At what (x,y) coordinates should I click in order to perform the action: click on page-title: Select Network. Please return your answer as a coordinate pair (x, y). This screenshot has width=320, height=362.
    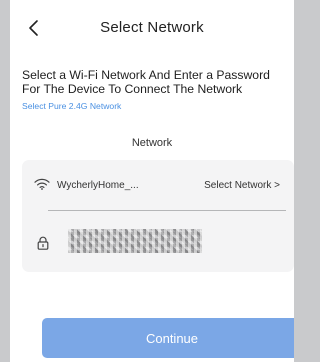
    Looking at the image, I should click on (152, 27).